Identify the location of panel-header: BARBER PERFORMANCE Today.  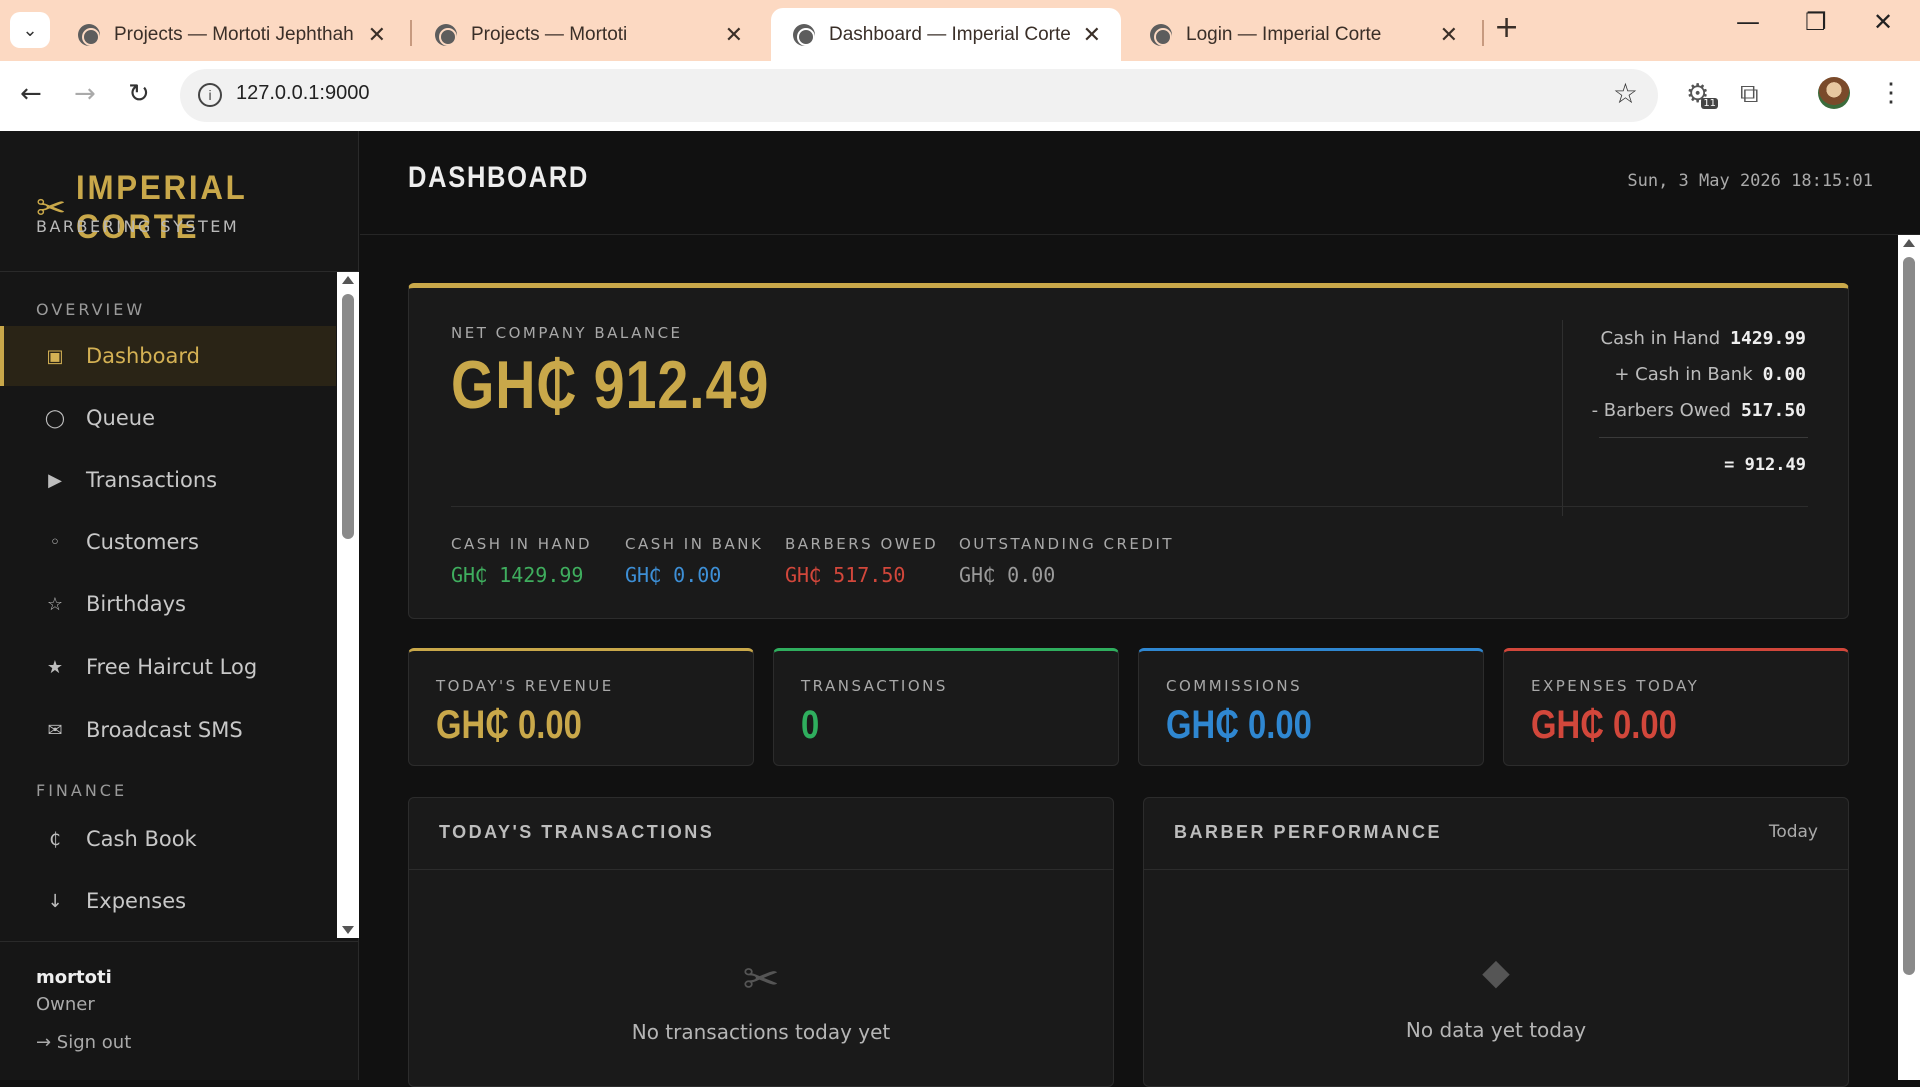
(1496, 834).